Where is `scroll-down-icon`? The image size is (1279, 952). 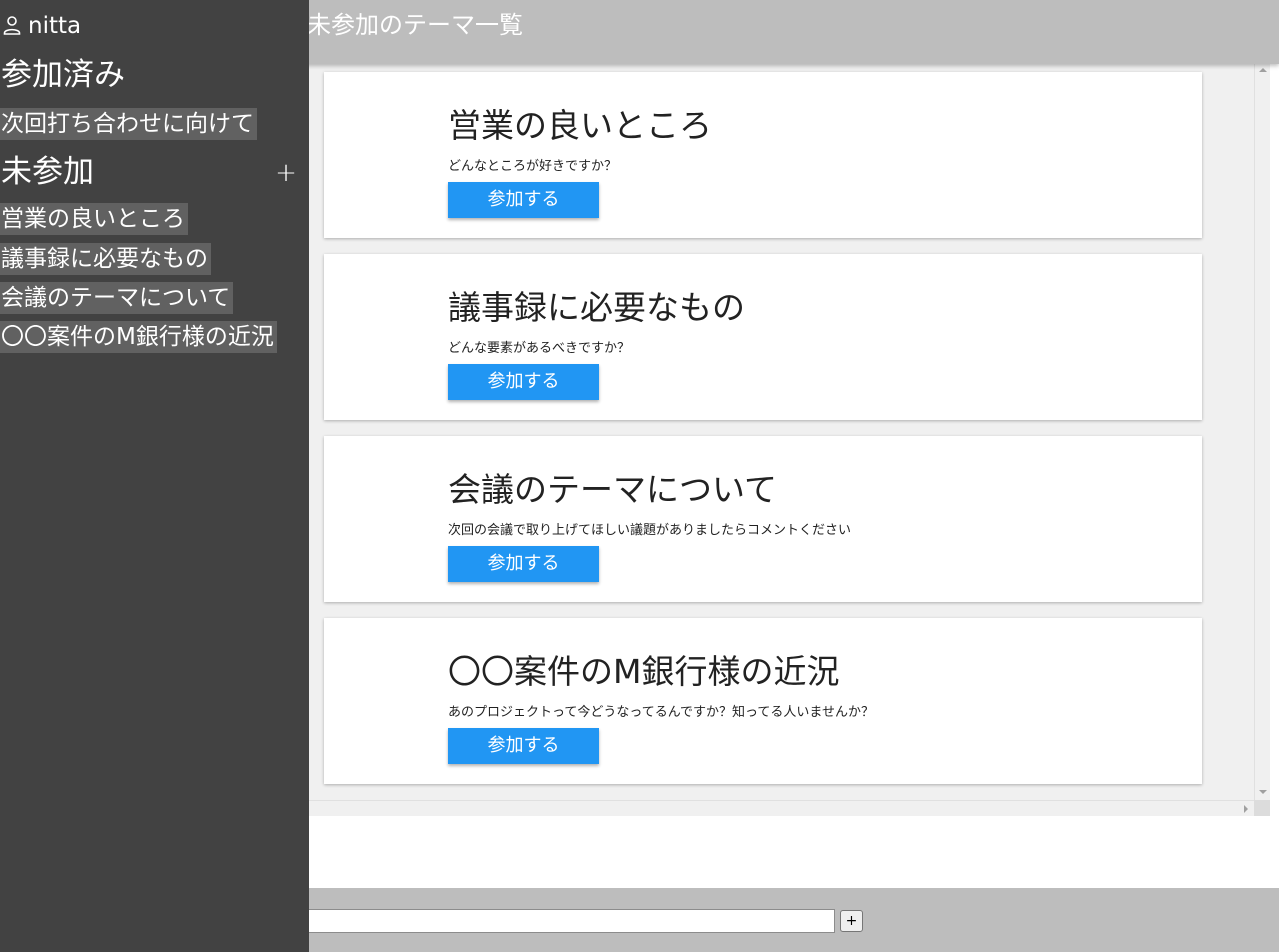
scroll-down-icon is located at coordinates (1263, 792).